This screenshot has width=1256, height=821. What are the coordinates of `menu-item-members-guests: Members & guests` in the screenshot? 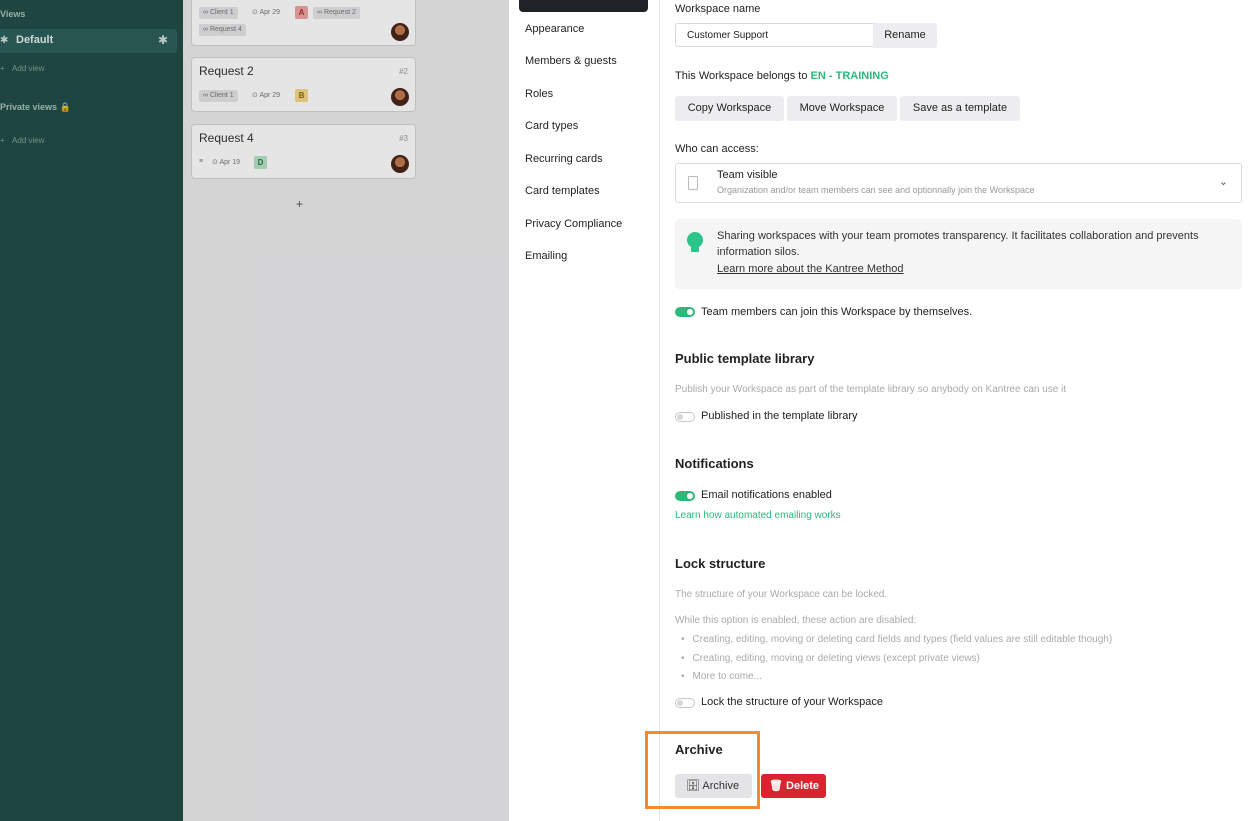 It's located at (571, 61).